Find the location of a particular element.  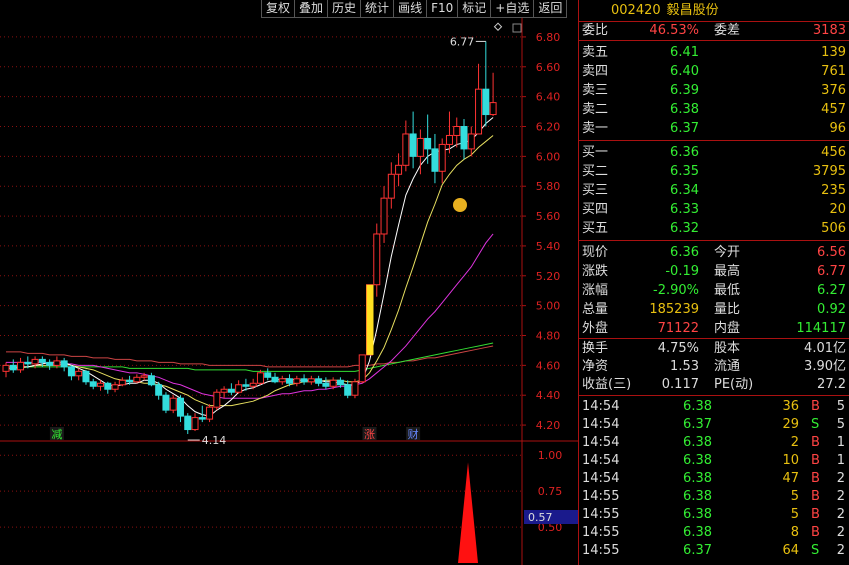

bid-price: 6.32 is located at coordinates (684, 228).